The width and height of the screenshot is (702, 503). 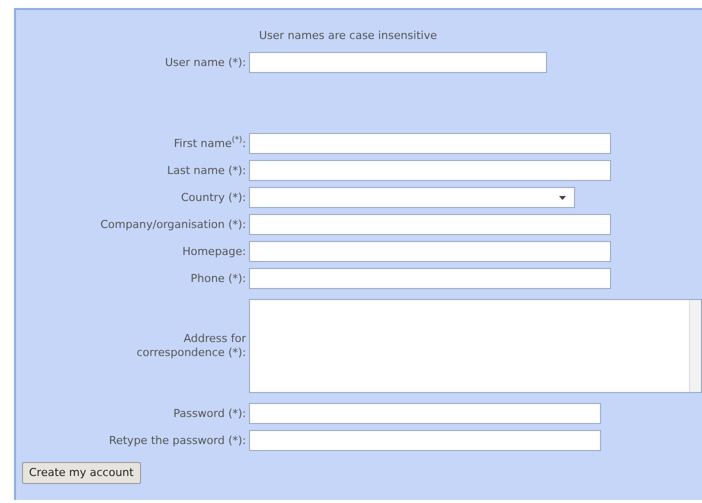 What do you see at coordinates (81, 473) in the screenshot?
I see `create-account-button: Create my account` at bounding box center [81, 473].